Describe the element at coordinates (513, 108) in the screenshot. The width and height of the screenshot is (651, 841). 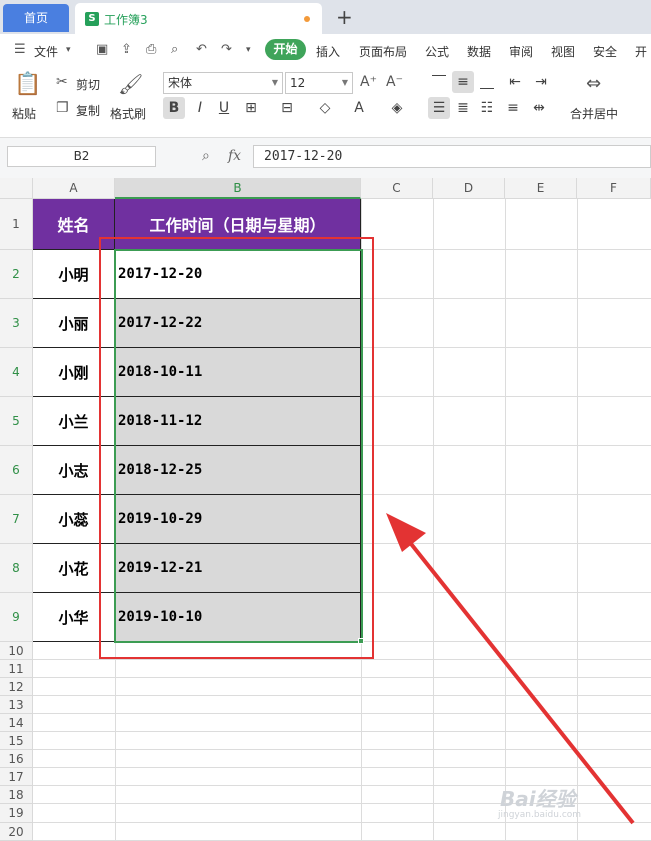
I see `justify-icon: ≡` at that location.